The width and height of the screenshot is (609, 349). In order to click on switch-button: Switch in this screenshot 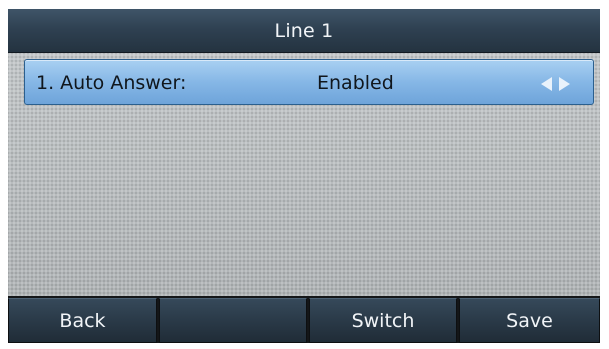, I will do `click(383, 320)`.